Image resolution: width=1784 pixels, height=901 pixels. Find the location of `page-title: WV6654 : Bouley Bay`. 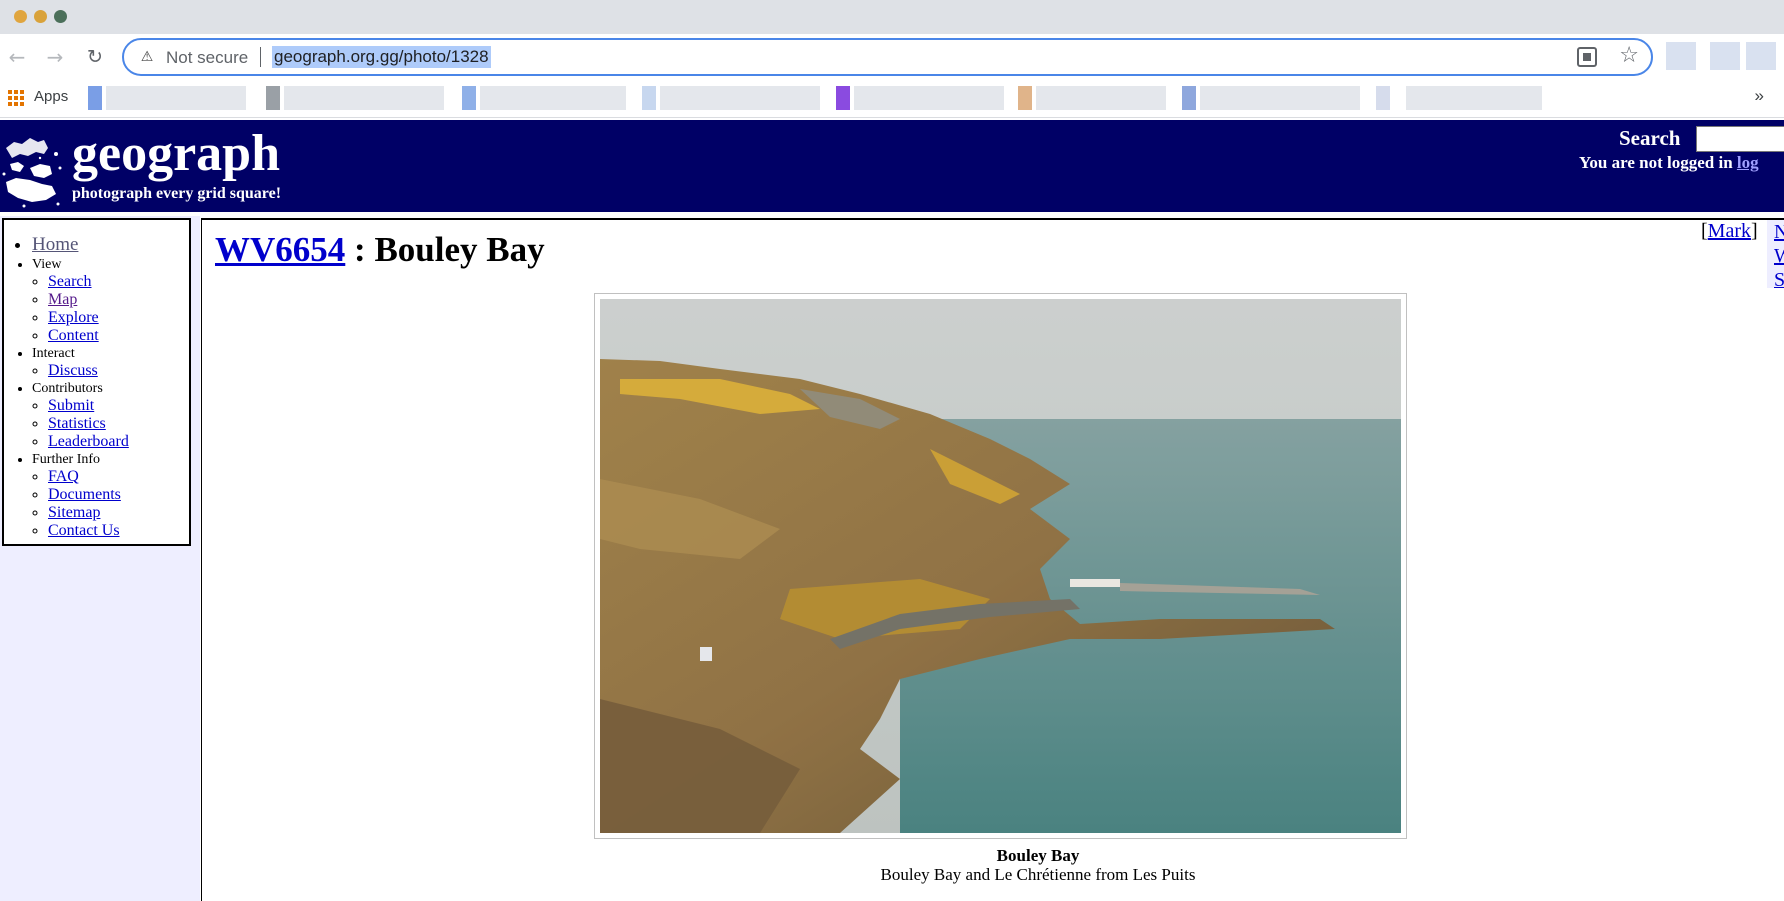

page-title: WV6654 : Bouley Bay is located at coordinates (380, 250).